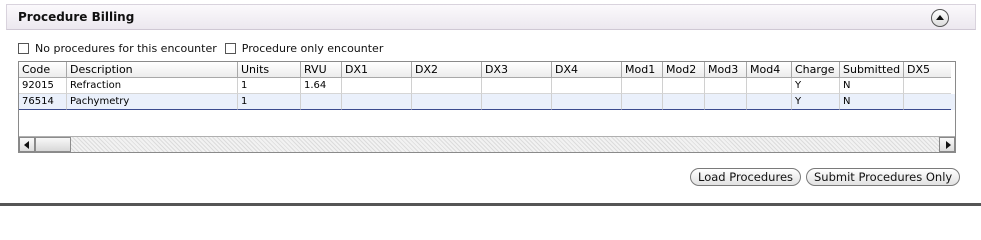 The height and width of the screenshot is (240, 981). What do you see at coordinates (23, 48) in the screenshot?
I see `no-procedures-checkbox` at bounding box center [23, 48].